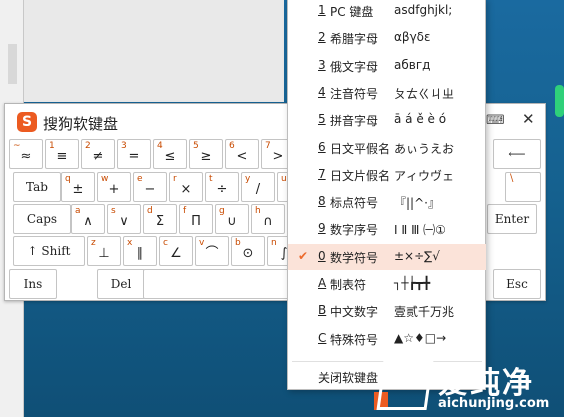 The image size is (564, 417). Describe the element at coordinates (268, 219) in the screenshot. I see `symbol-key: h ∩` at that location.